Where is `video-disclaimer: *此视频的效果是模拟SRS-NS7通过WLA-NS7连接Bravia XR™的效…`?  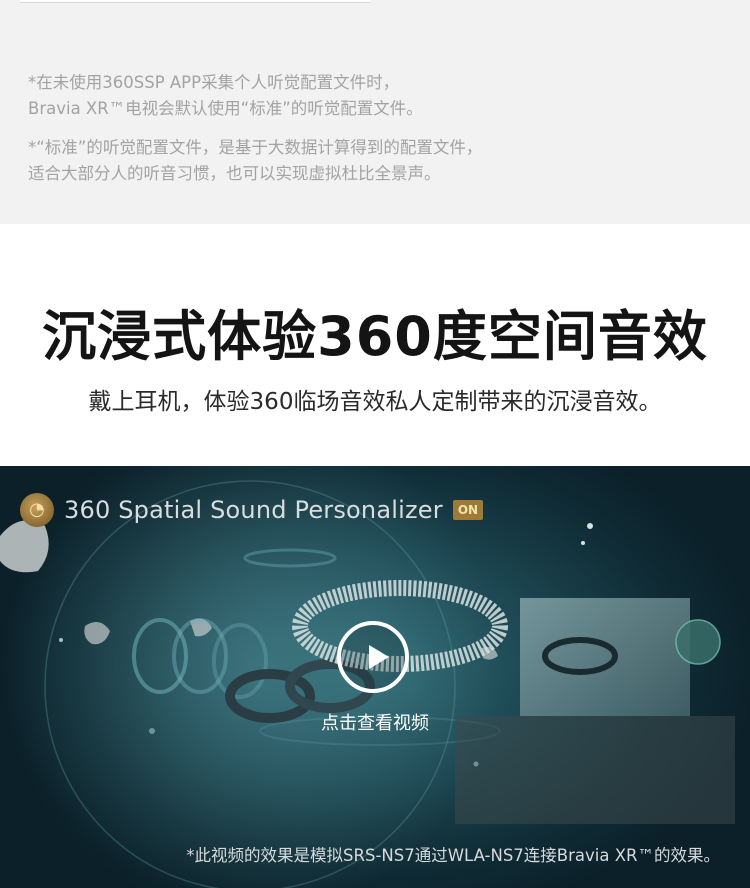 video-disclaimer: *此视频的效果是模拟SRS-NS7通过WLA-NS7连接Bravia XR™的效… is located at coordinates (453, 855).